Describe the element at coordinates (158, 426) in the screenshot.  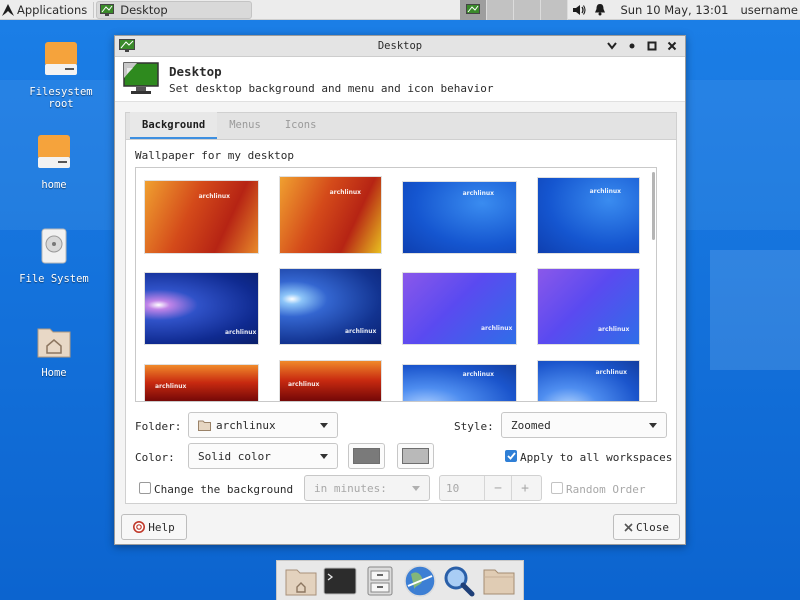
I see `folder-label: Folder:` at that location.